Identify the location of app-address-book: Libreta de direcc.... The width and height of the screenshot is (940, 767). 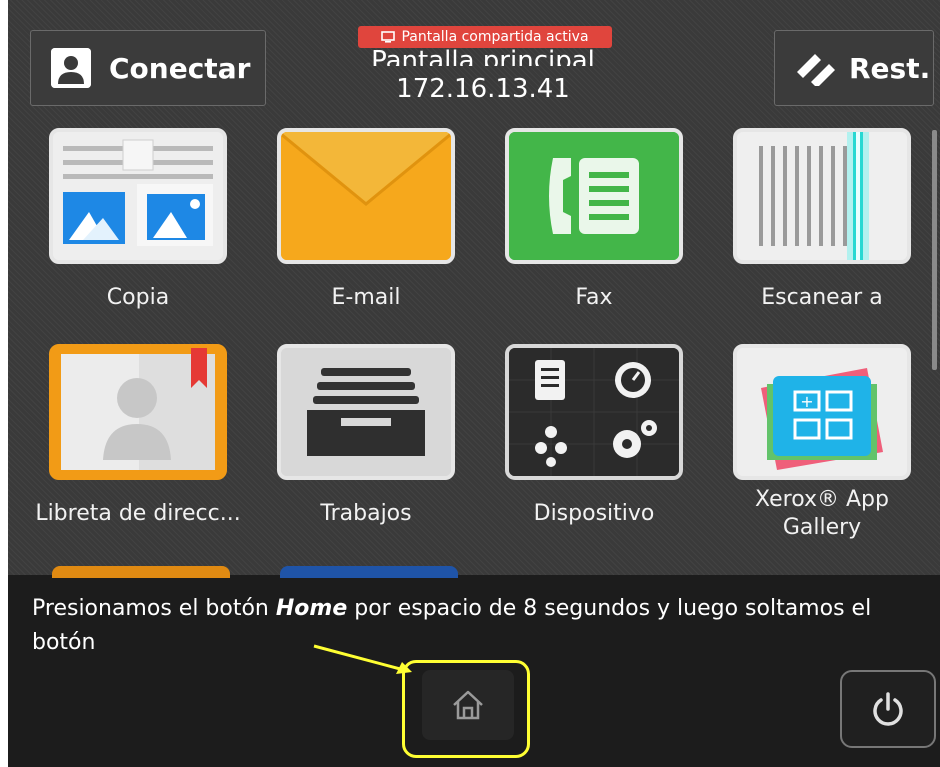
(138, 436).